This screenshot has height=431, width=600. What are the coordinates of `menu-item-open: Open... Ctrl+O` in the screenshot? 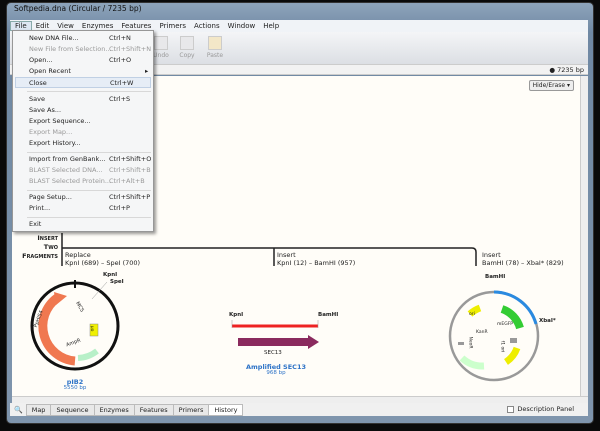 It's located at (90, 60).